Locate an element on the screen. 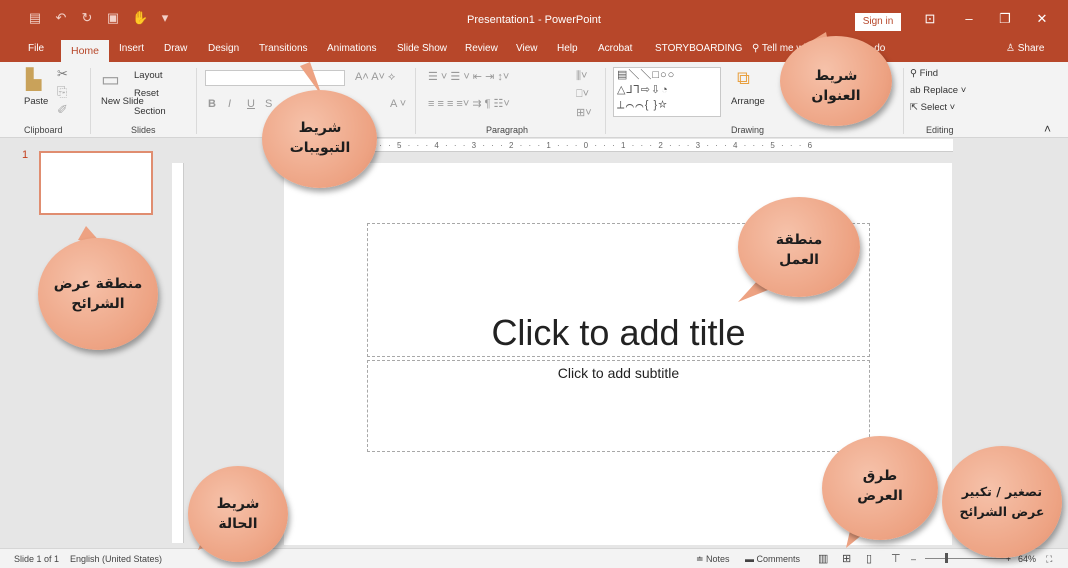  notes-button: ≐ Notes is located at coordinates (713, 559).